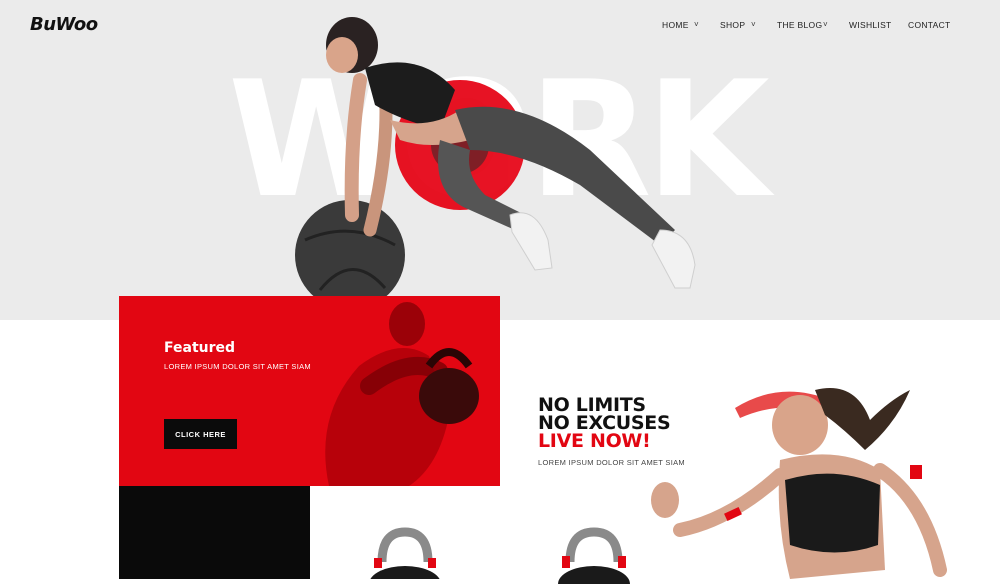  I want to click on nav-shop: SHOP, so click(732, 25).